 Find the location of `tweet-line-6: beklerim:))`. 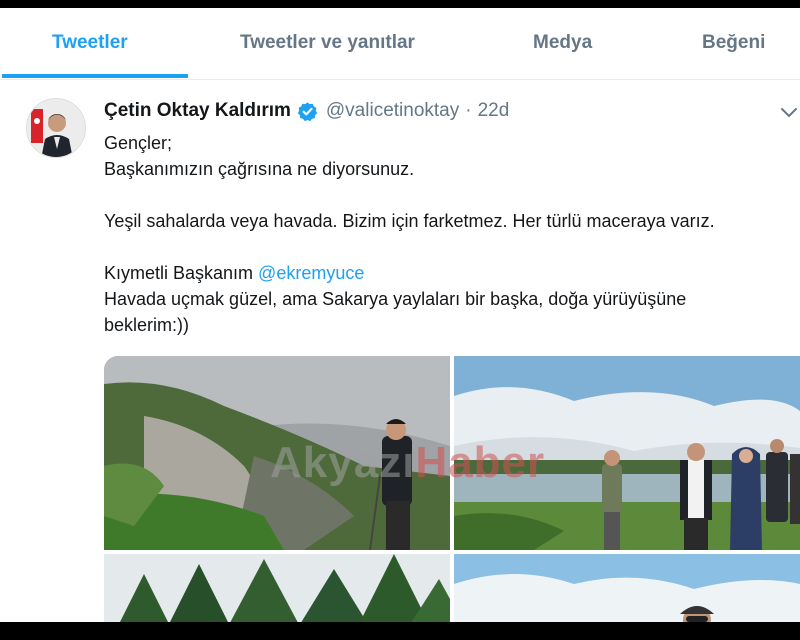

tweet-line-6: beklerim:)) is located at coordinates (147, 325).